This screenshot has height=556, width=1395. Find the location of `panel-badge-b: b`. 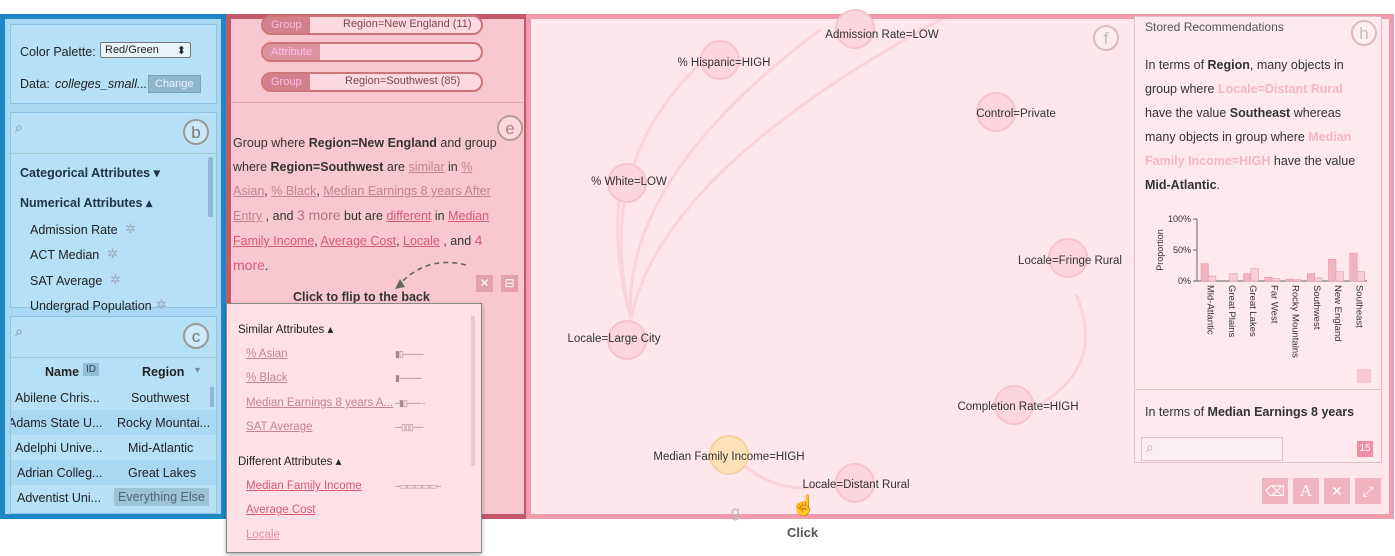

panel-badge-b: b is located at coordinates (196, 132).